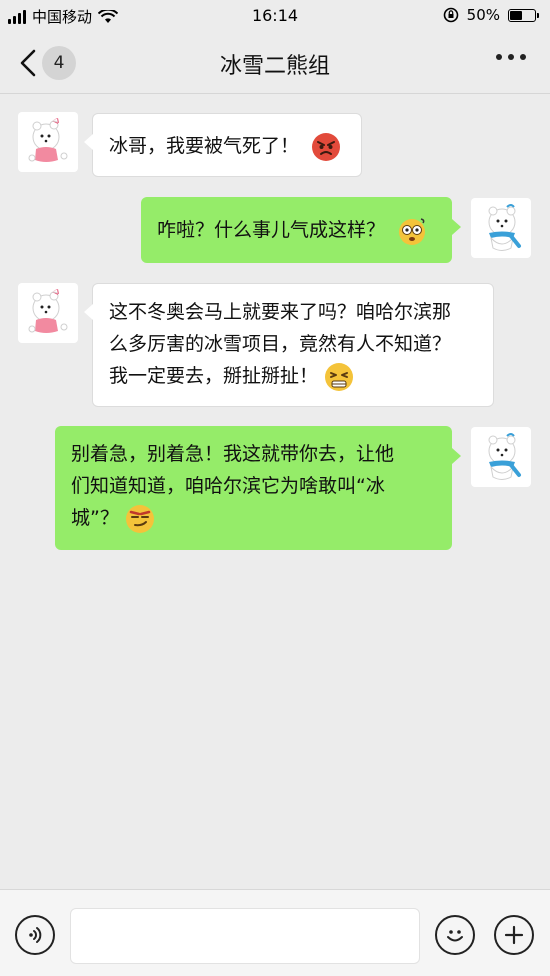  I want to click on message-bubble-2: 咋啦？什么事儿气成这样？, so click(301, 230).